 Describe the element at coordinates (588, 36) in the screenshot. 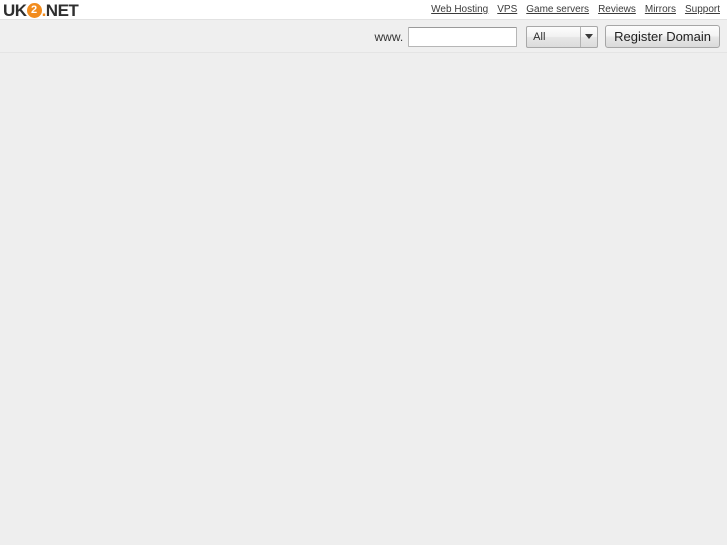

I see `chevron-down-icon` at that location.